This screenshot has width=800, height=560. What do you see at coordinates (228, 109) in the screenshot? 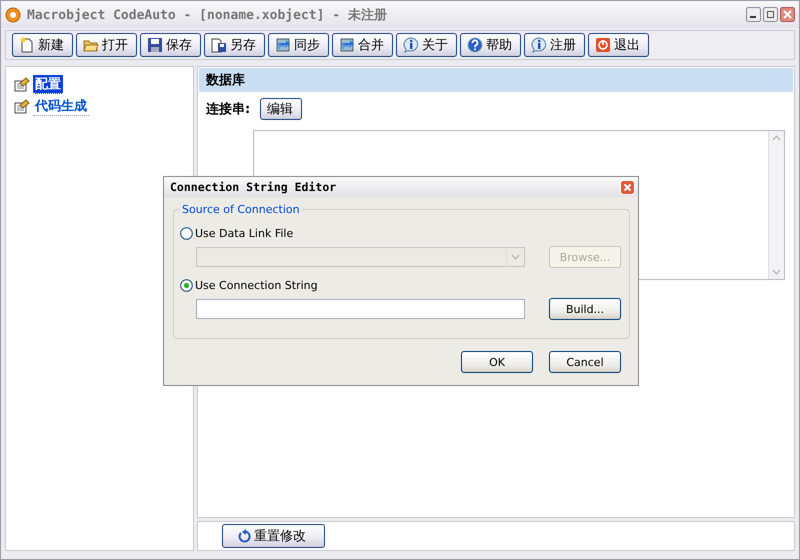
I see `connection-label: 连接串:` at bounding box center [228, 109].